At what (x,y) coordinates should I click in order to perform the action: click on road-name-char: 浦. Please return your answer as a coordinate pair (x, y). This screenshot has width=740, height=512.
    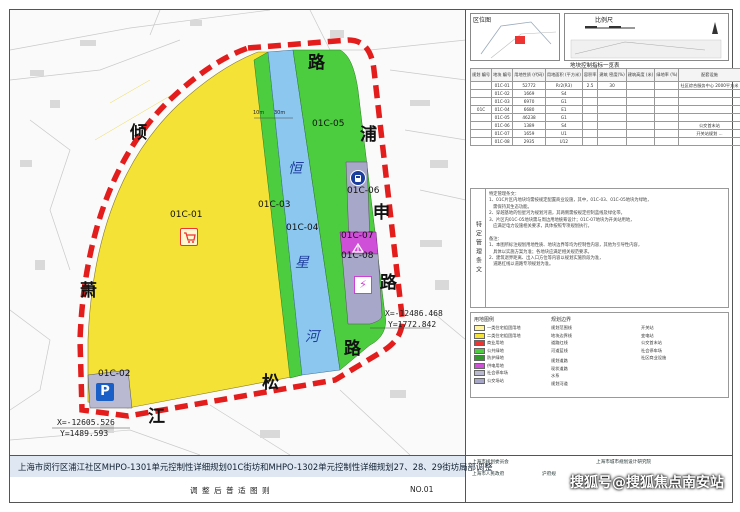
    Looking at the image, I should click on (368, 135).